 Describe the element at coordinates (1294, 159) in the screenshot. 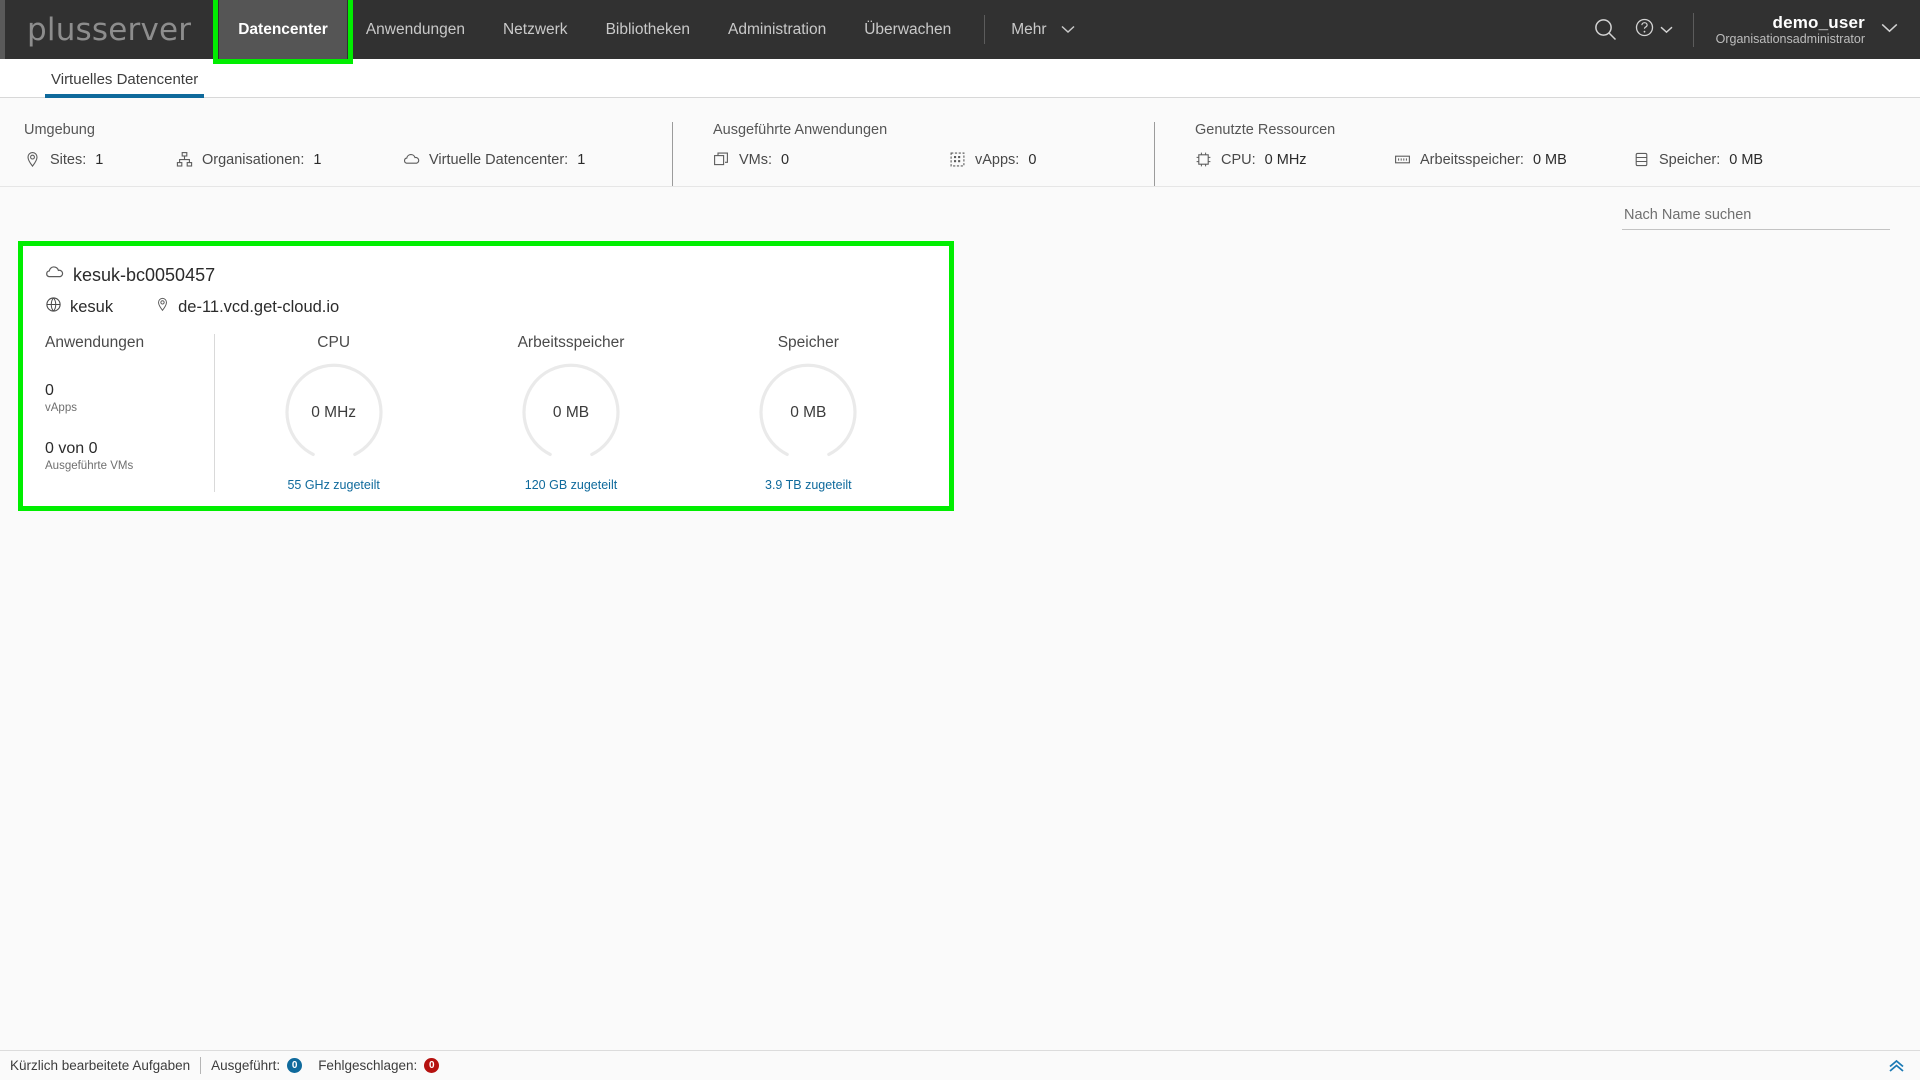

I see `summary-item-cpu: CPU: 0 MHz` at that location.